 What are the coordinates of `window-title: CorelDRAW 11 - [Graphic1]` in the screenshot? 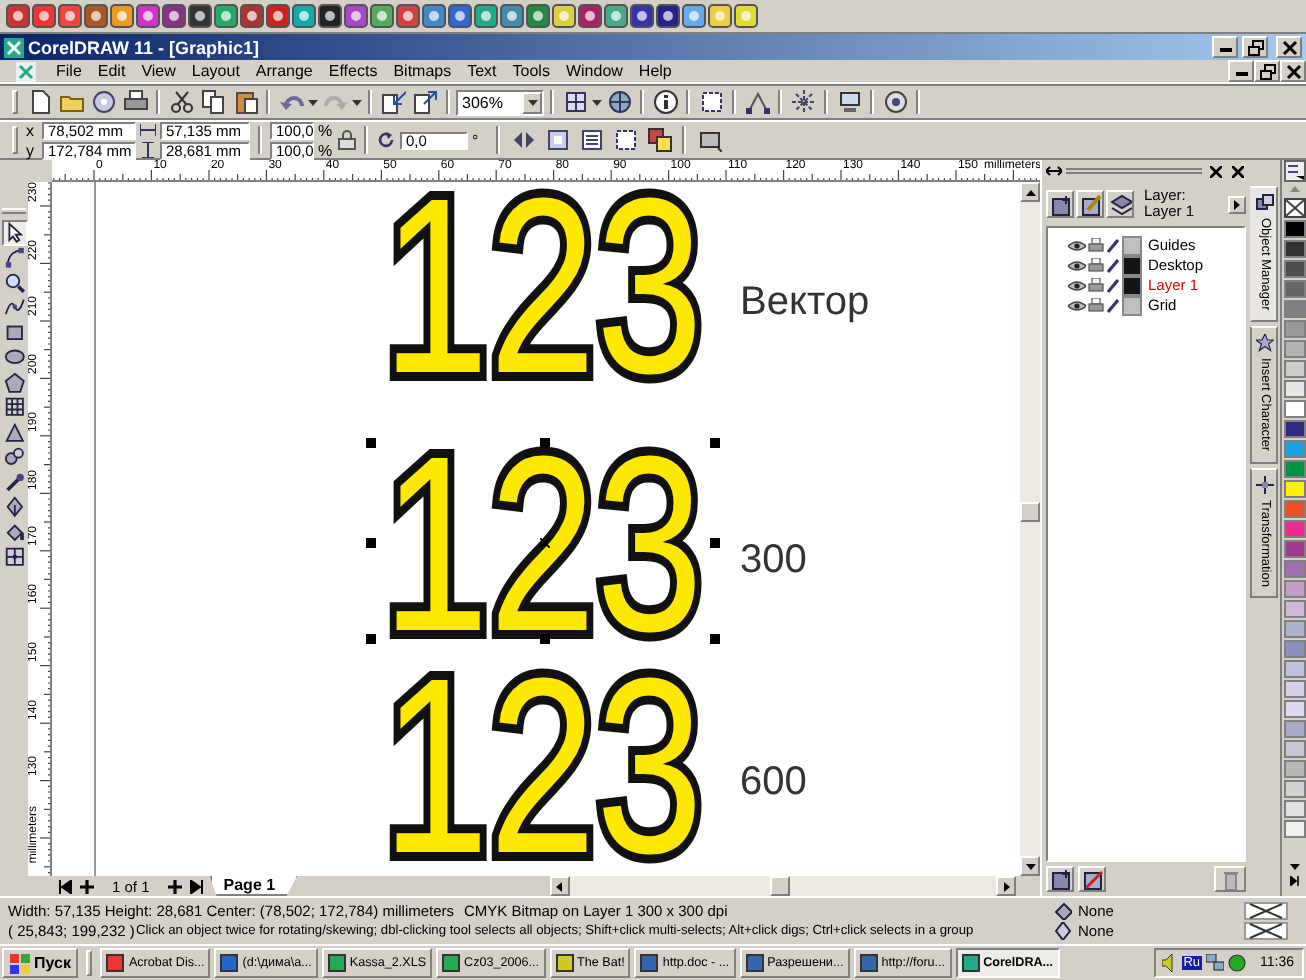 It's located at (145, 47).